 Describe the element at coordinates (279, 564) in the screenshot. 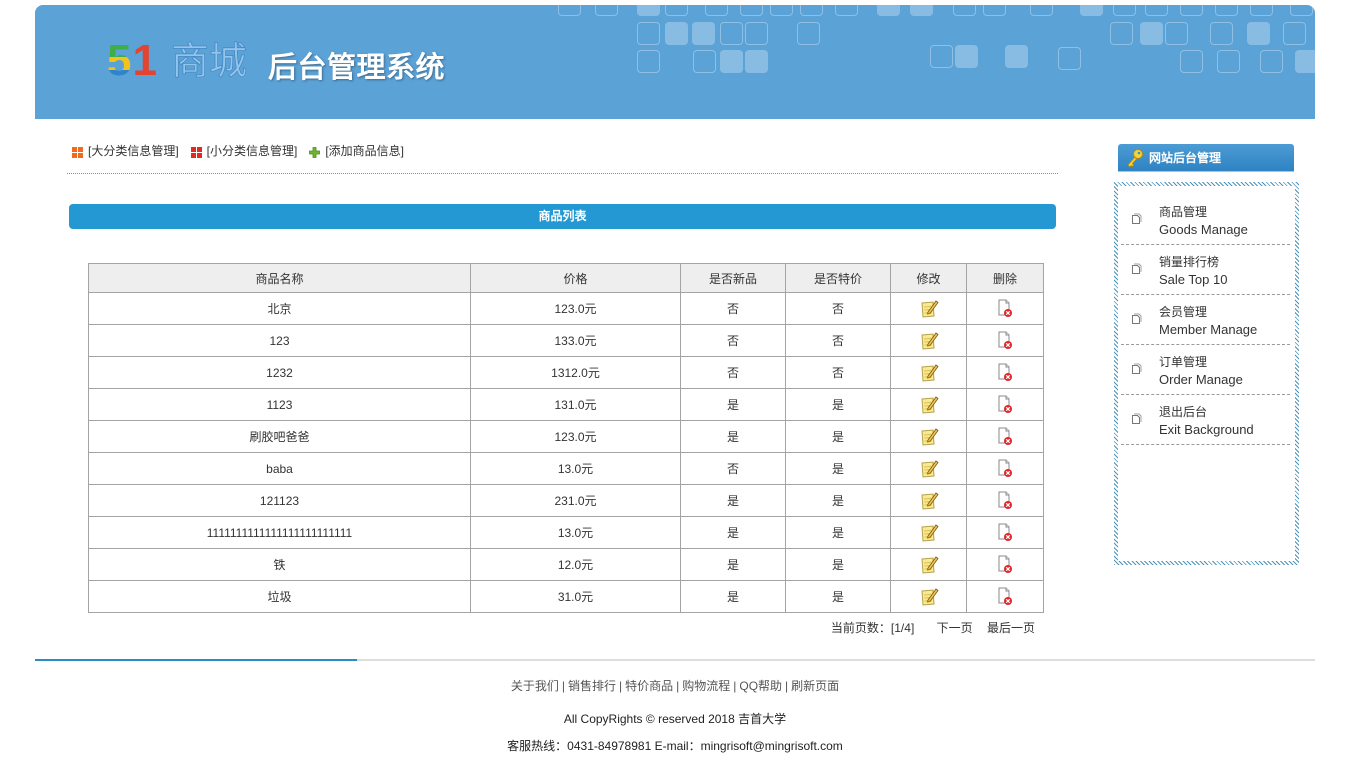

I see `cell-goods-name: 铁` at that location.